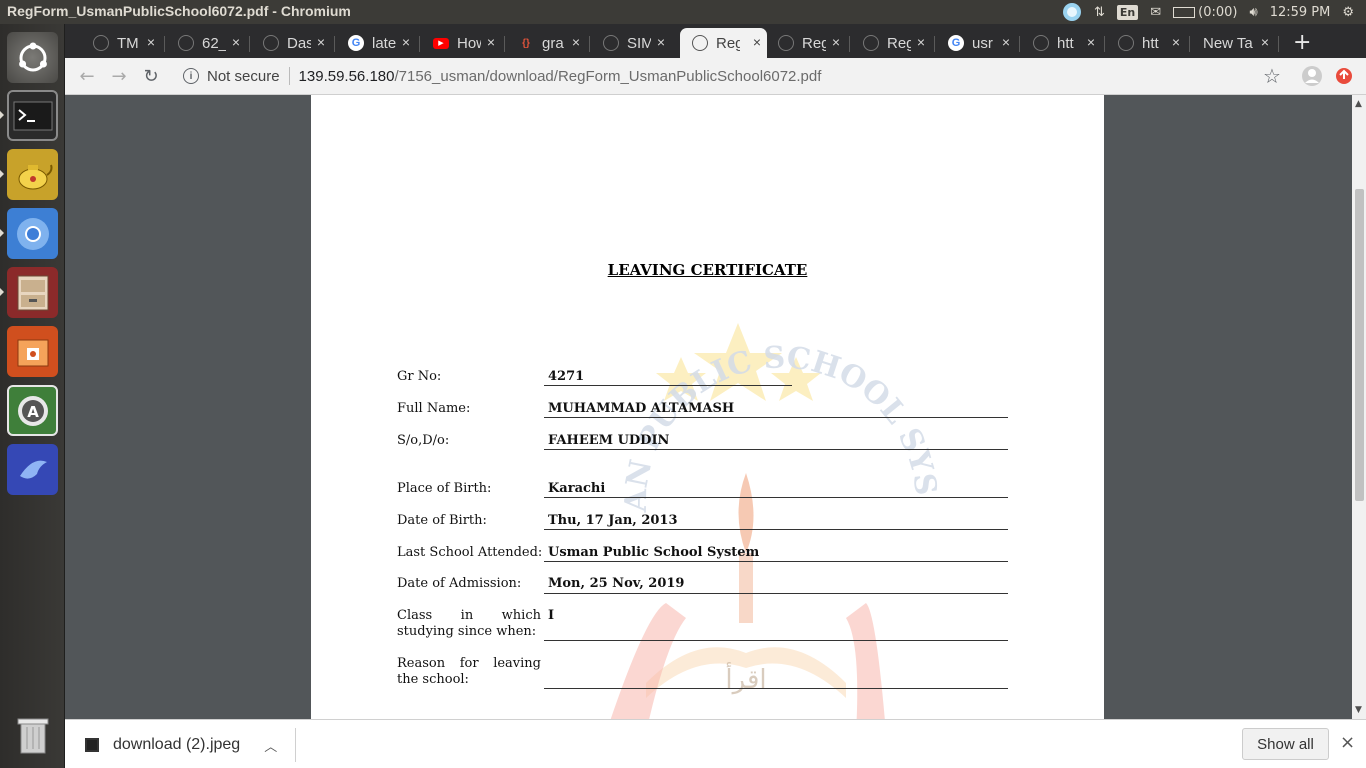  Describe the element at coordinates (1300, 12) in the screenshot. I see `clock: 12:59 PM` at that location.